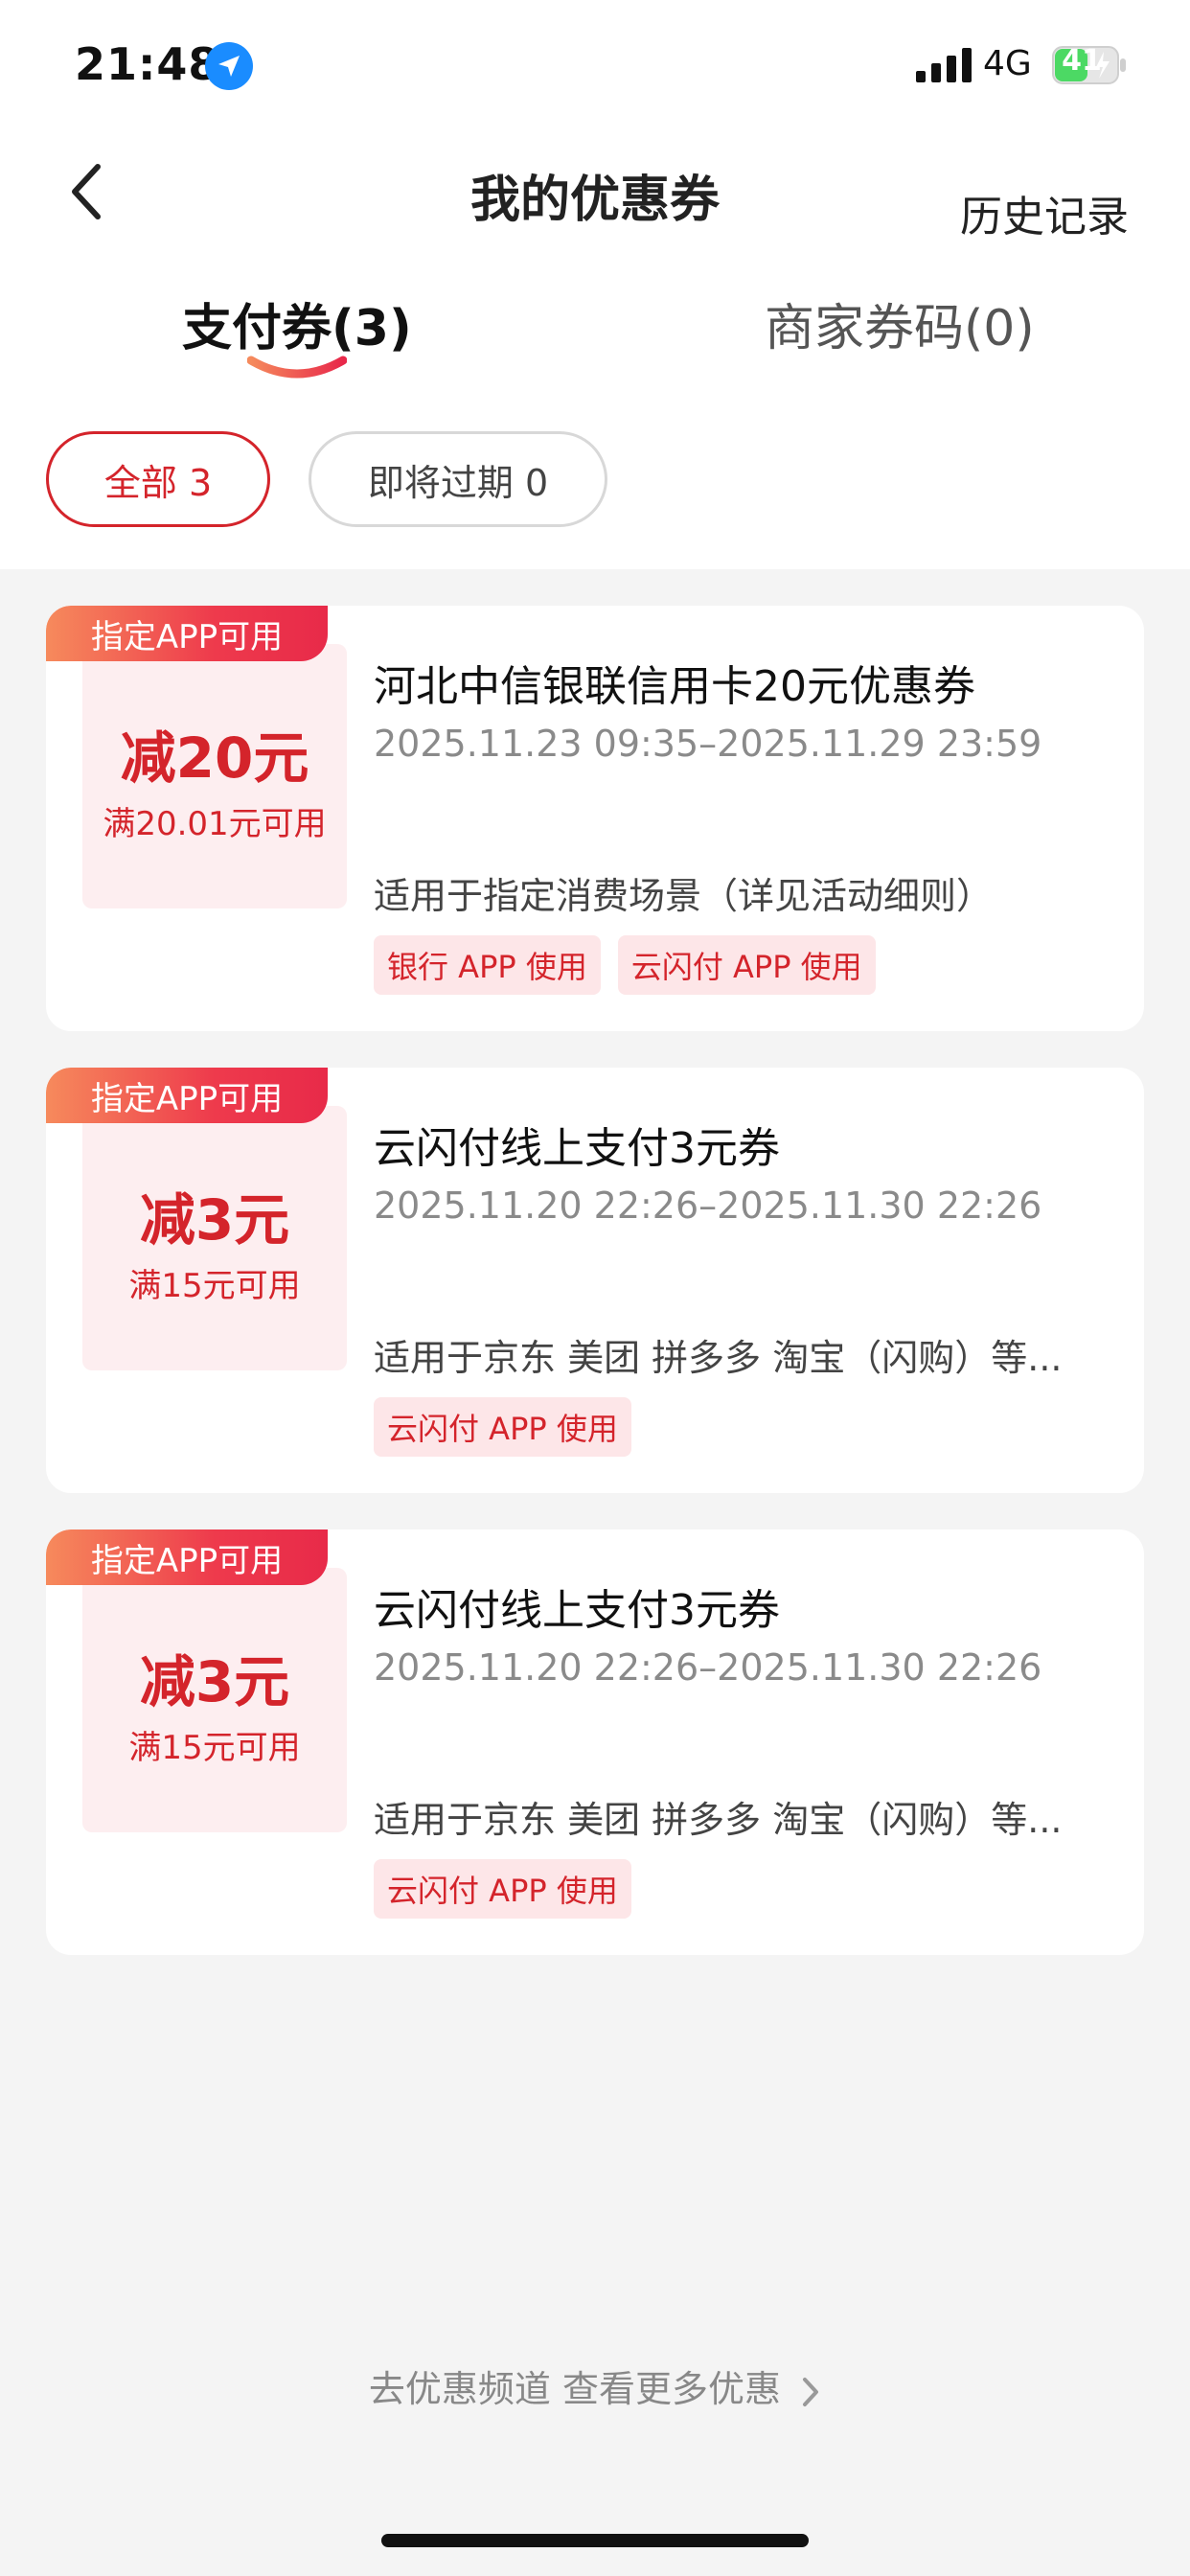  Describe the element at coordinates (595, 2540) in the screenshot. I see `home-indicator` at that location.